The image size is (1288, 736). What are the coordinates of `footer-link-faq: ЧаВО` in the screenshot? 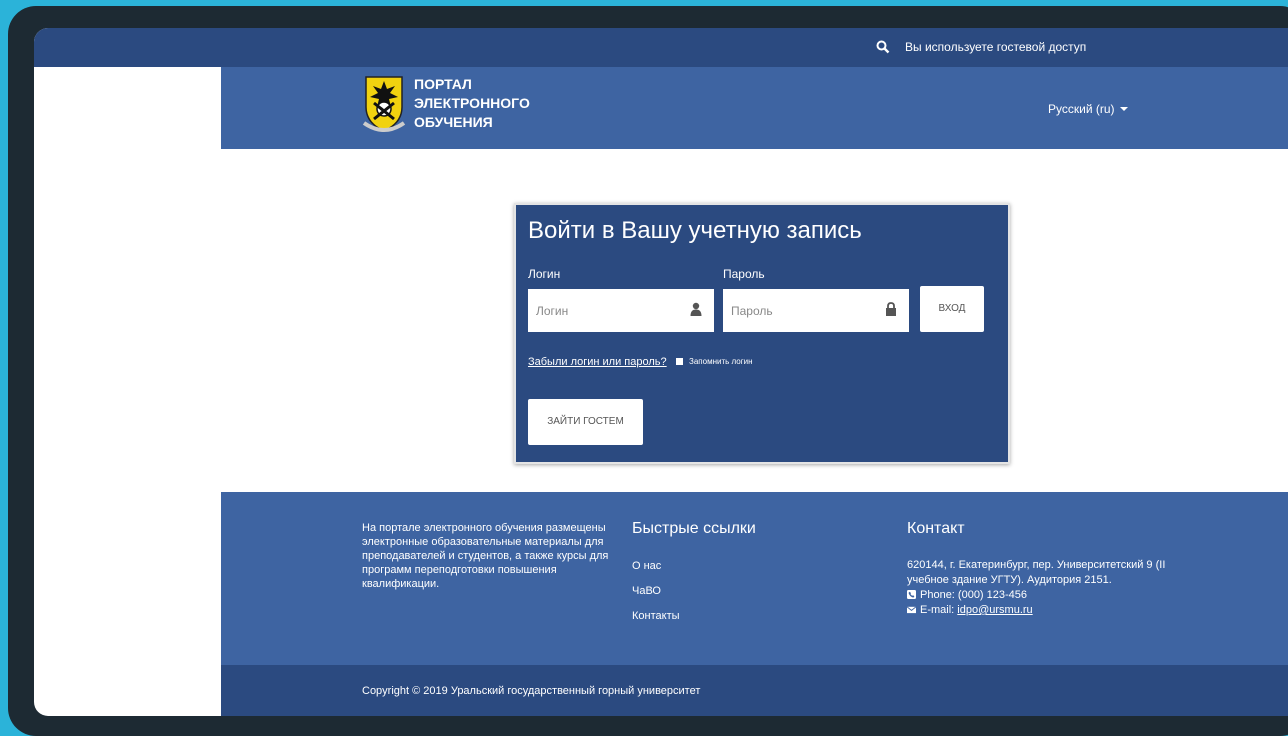 It's located at (656, 591).